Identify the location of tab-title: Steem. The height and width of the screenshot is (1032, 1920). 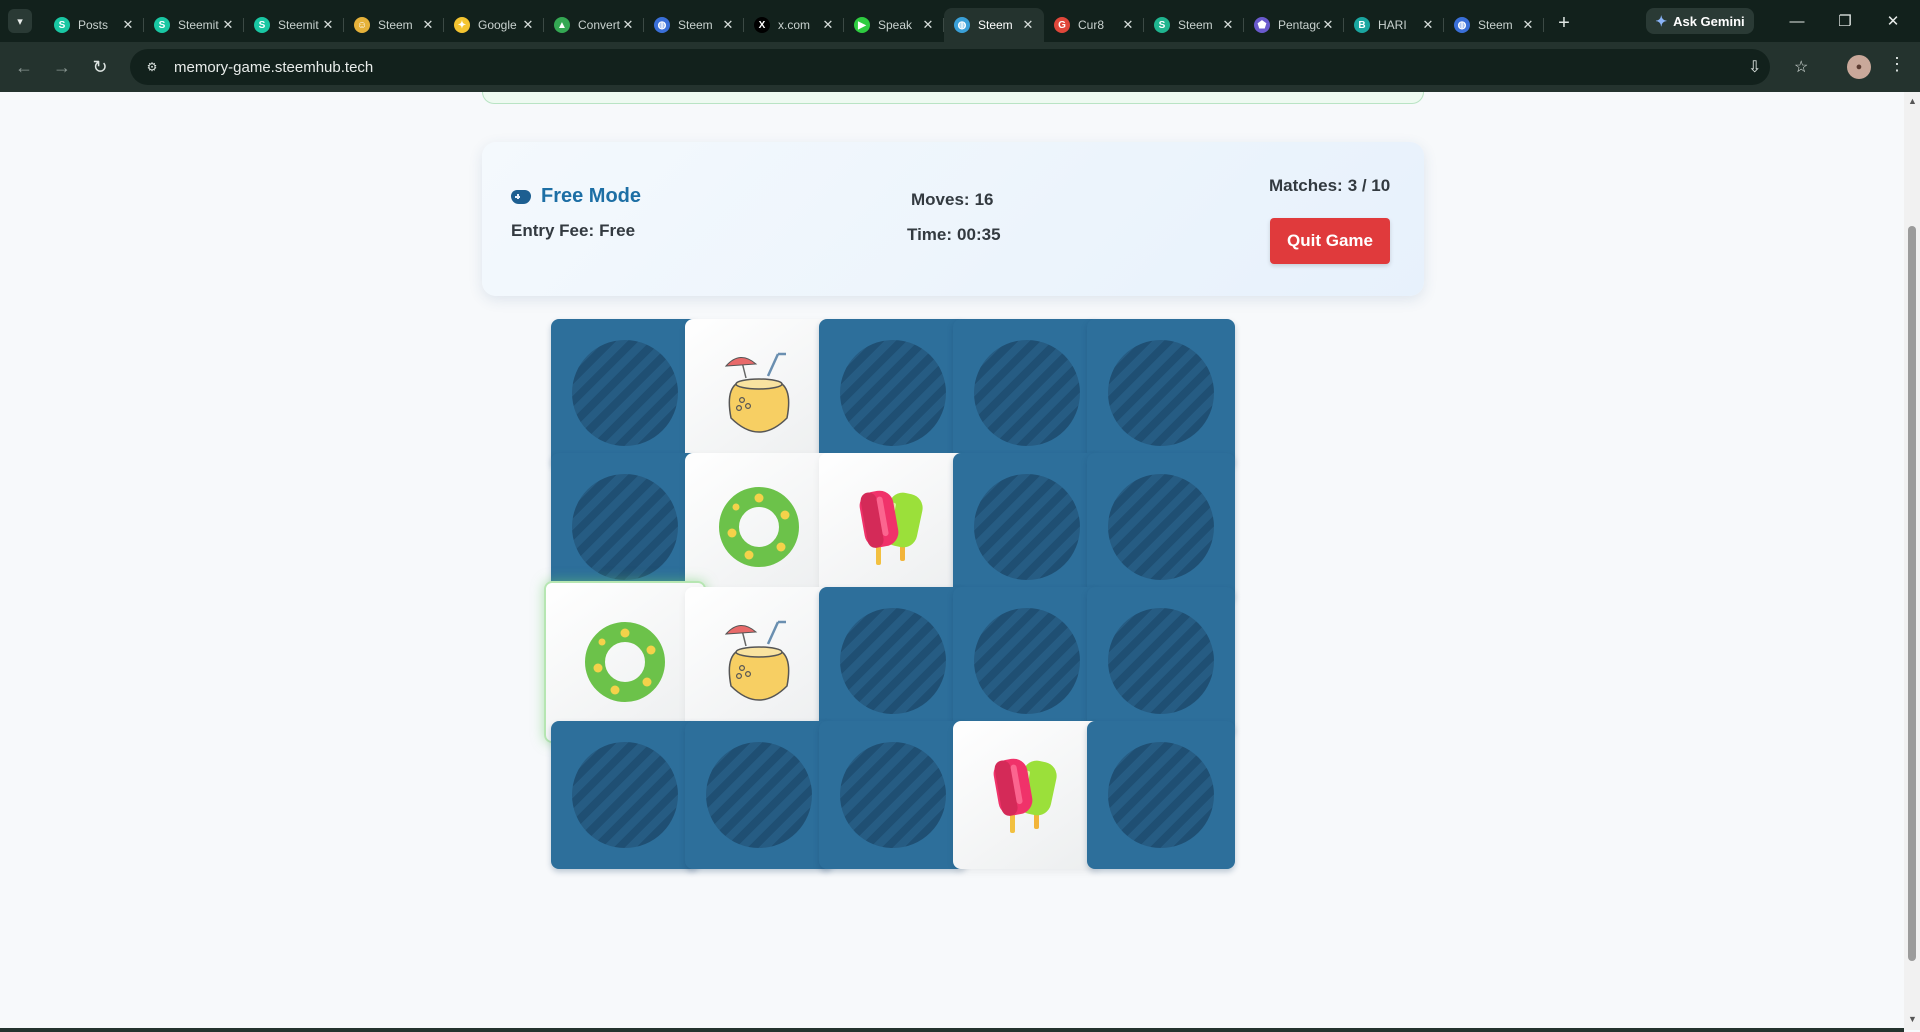
(1495, 25).